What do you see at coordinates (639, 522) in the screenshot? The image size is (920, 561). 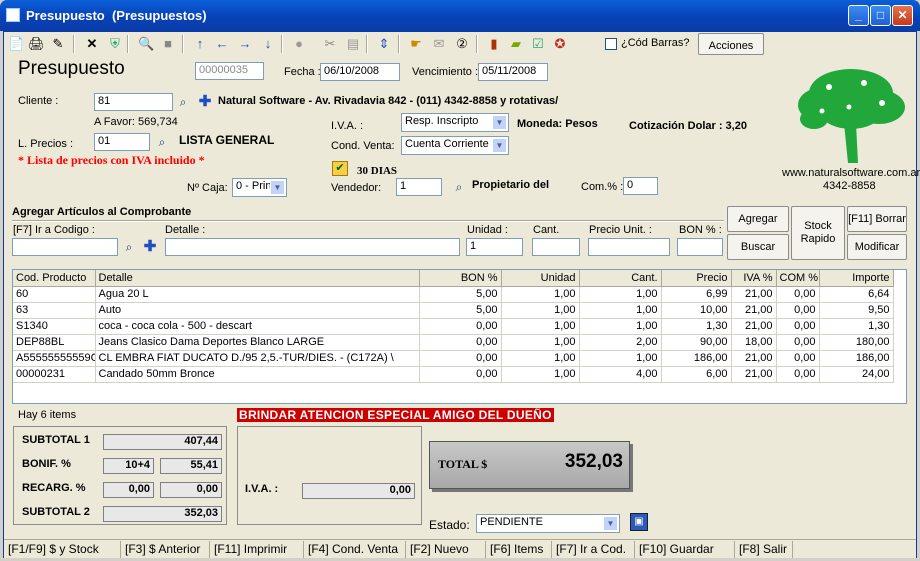 I see `save-icon: ▣` at bounding box center [639, 522].